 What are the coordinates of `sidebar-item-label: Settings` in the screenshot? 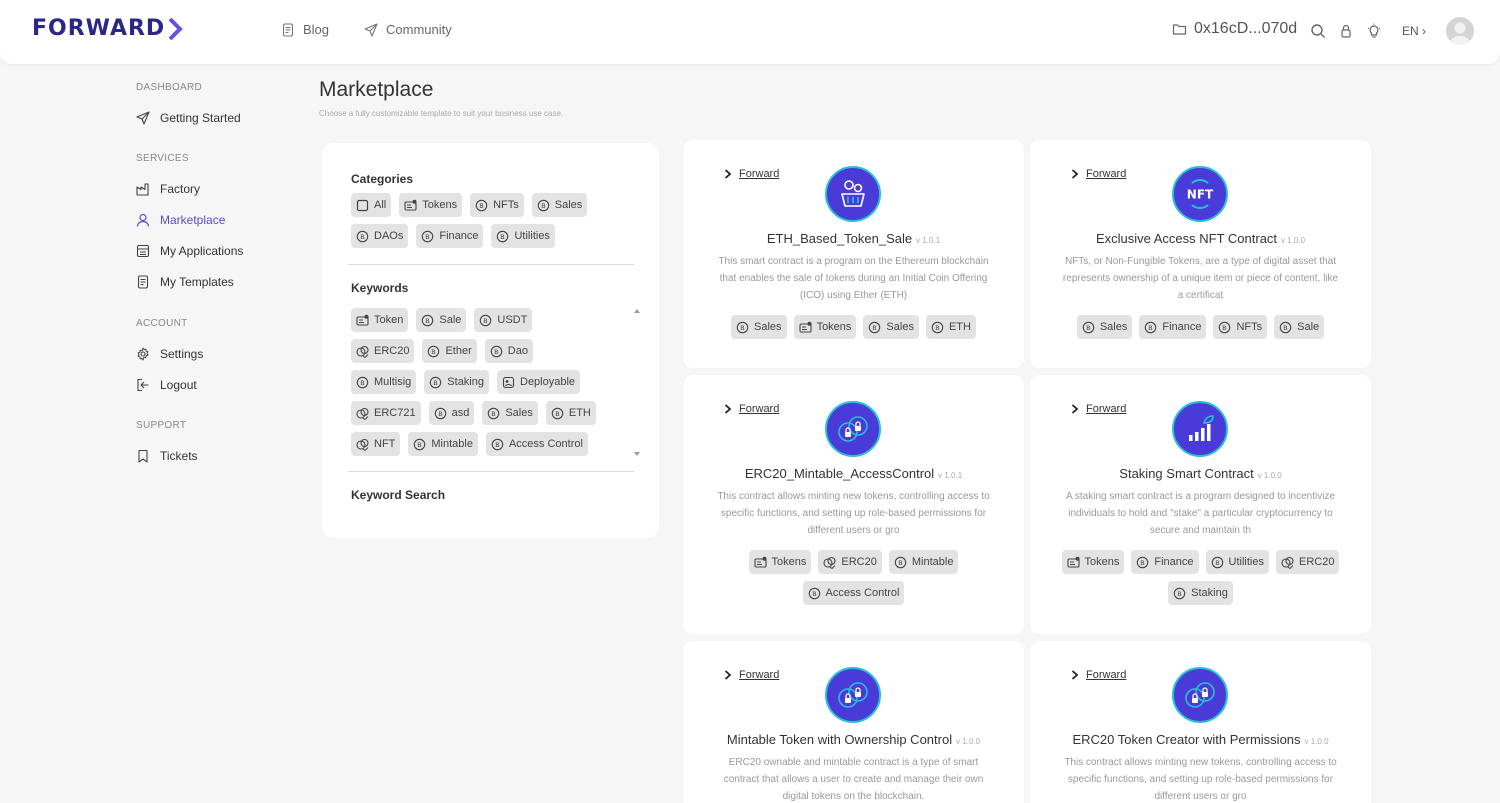 It's located at (182, 354).